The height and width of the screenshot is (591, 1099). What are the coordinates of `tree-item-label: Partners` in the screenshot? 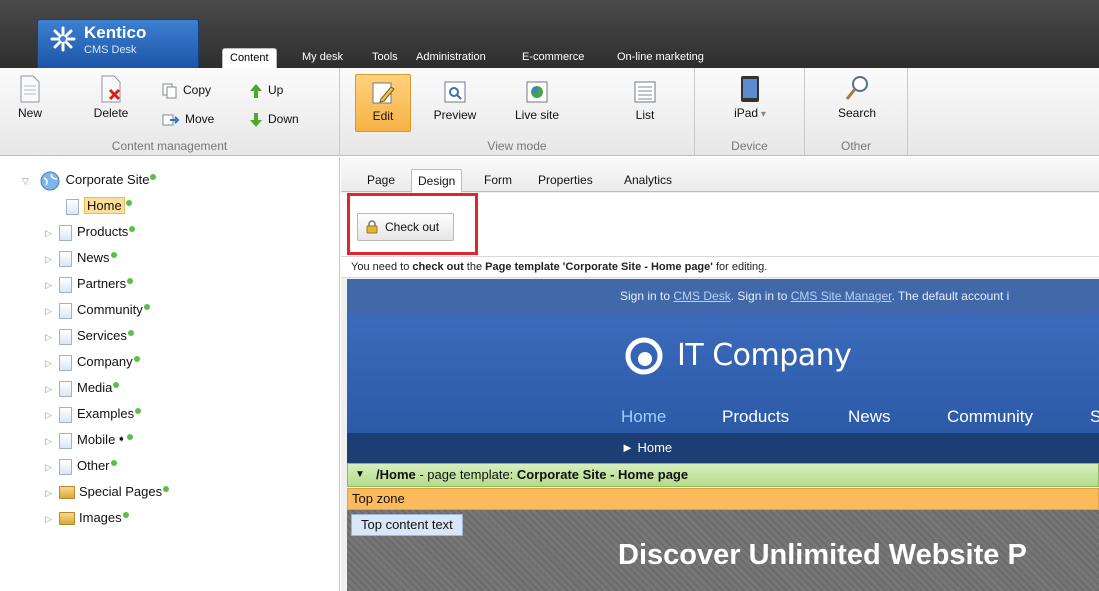 It's located at (102, 283).